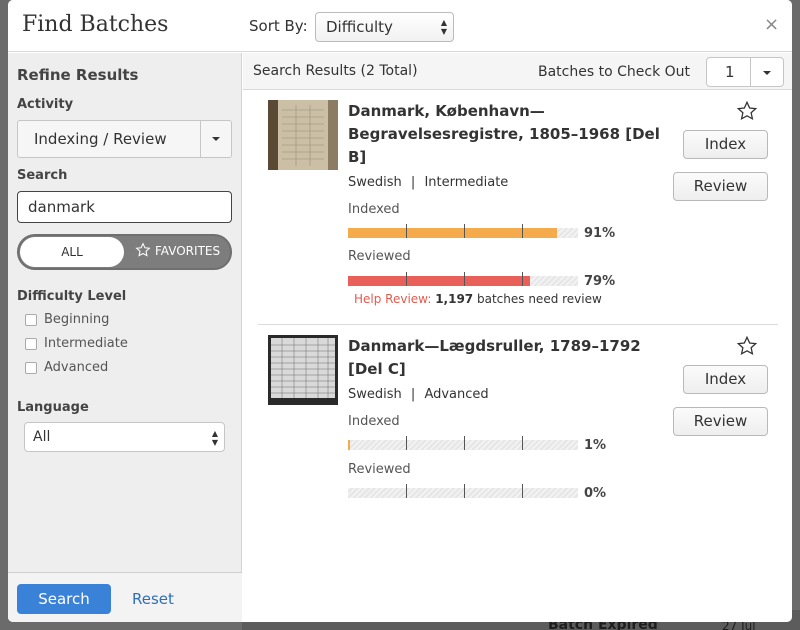  What do you see at coordinates (187, 251) in the screenshot?
I see `toggle-favorites-option: FAVORITES` at bounding box center [187, 251].